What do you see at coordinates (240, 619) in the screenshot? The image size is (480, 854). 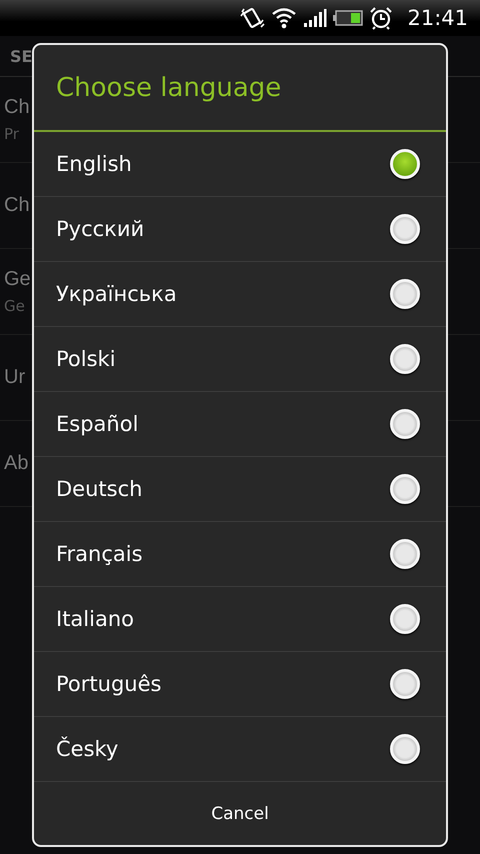 I see `language-option: Italiano` at bounding box center [240, 619].